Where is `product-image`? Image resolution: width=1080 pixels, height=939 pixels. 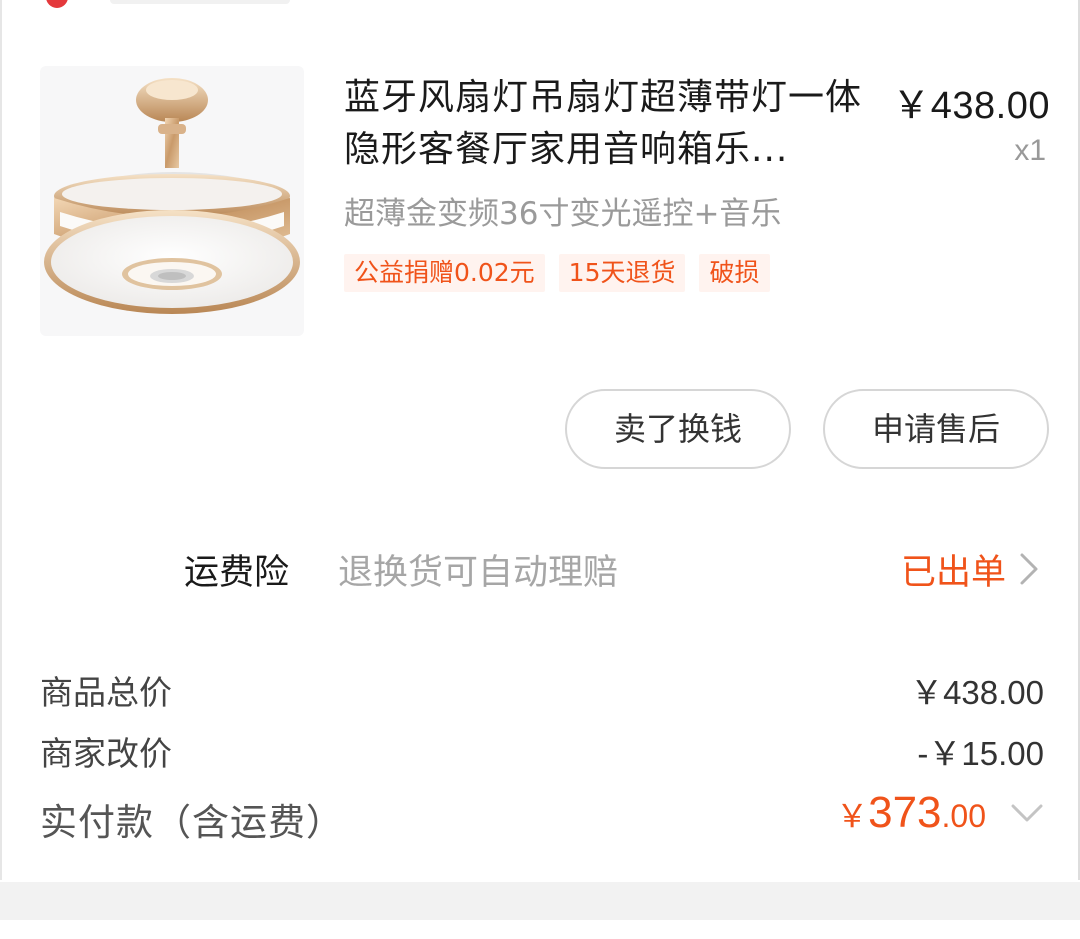
product-image is located at coordinates (172, 201).